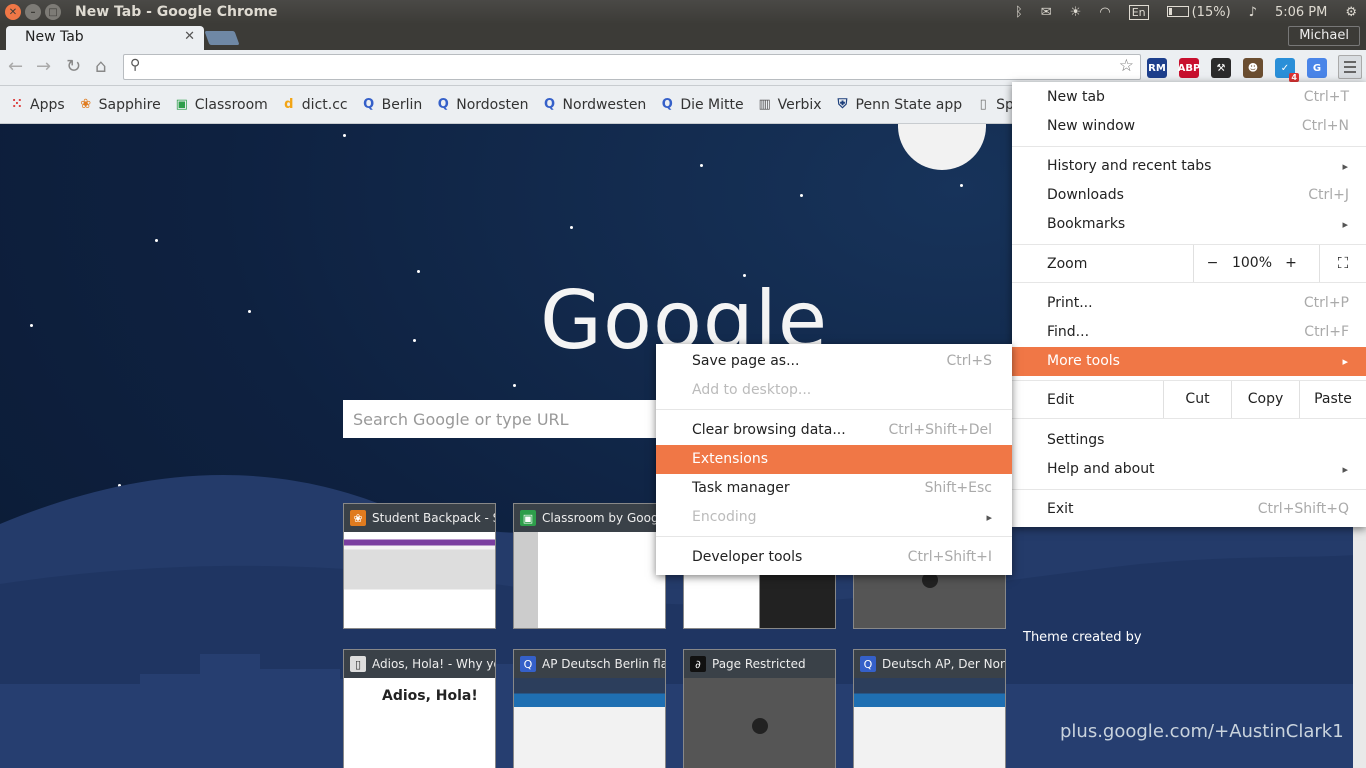 Image resolution: width=1366 pixels, height=768 pixels. I want to click on wrench-extension-icon: ⚒, so click(1221, 68).